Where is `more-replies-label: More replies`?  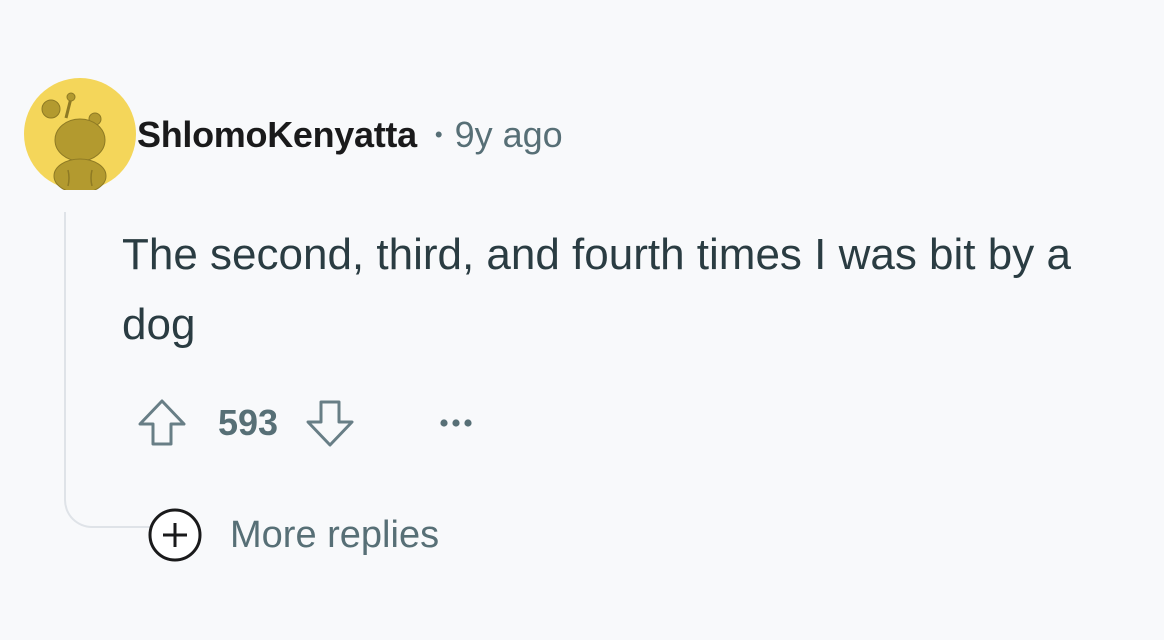 more-replies-label: More replies is located at coordinates (335, 534).